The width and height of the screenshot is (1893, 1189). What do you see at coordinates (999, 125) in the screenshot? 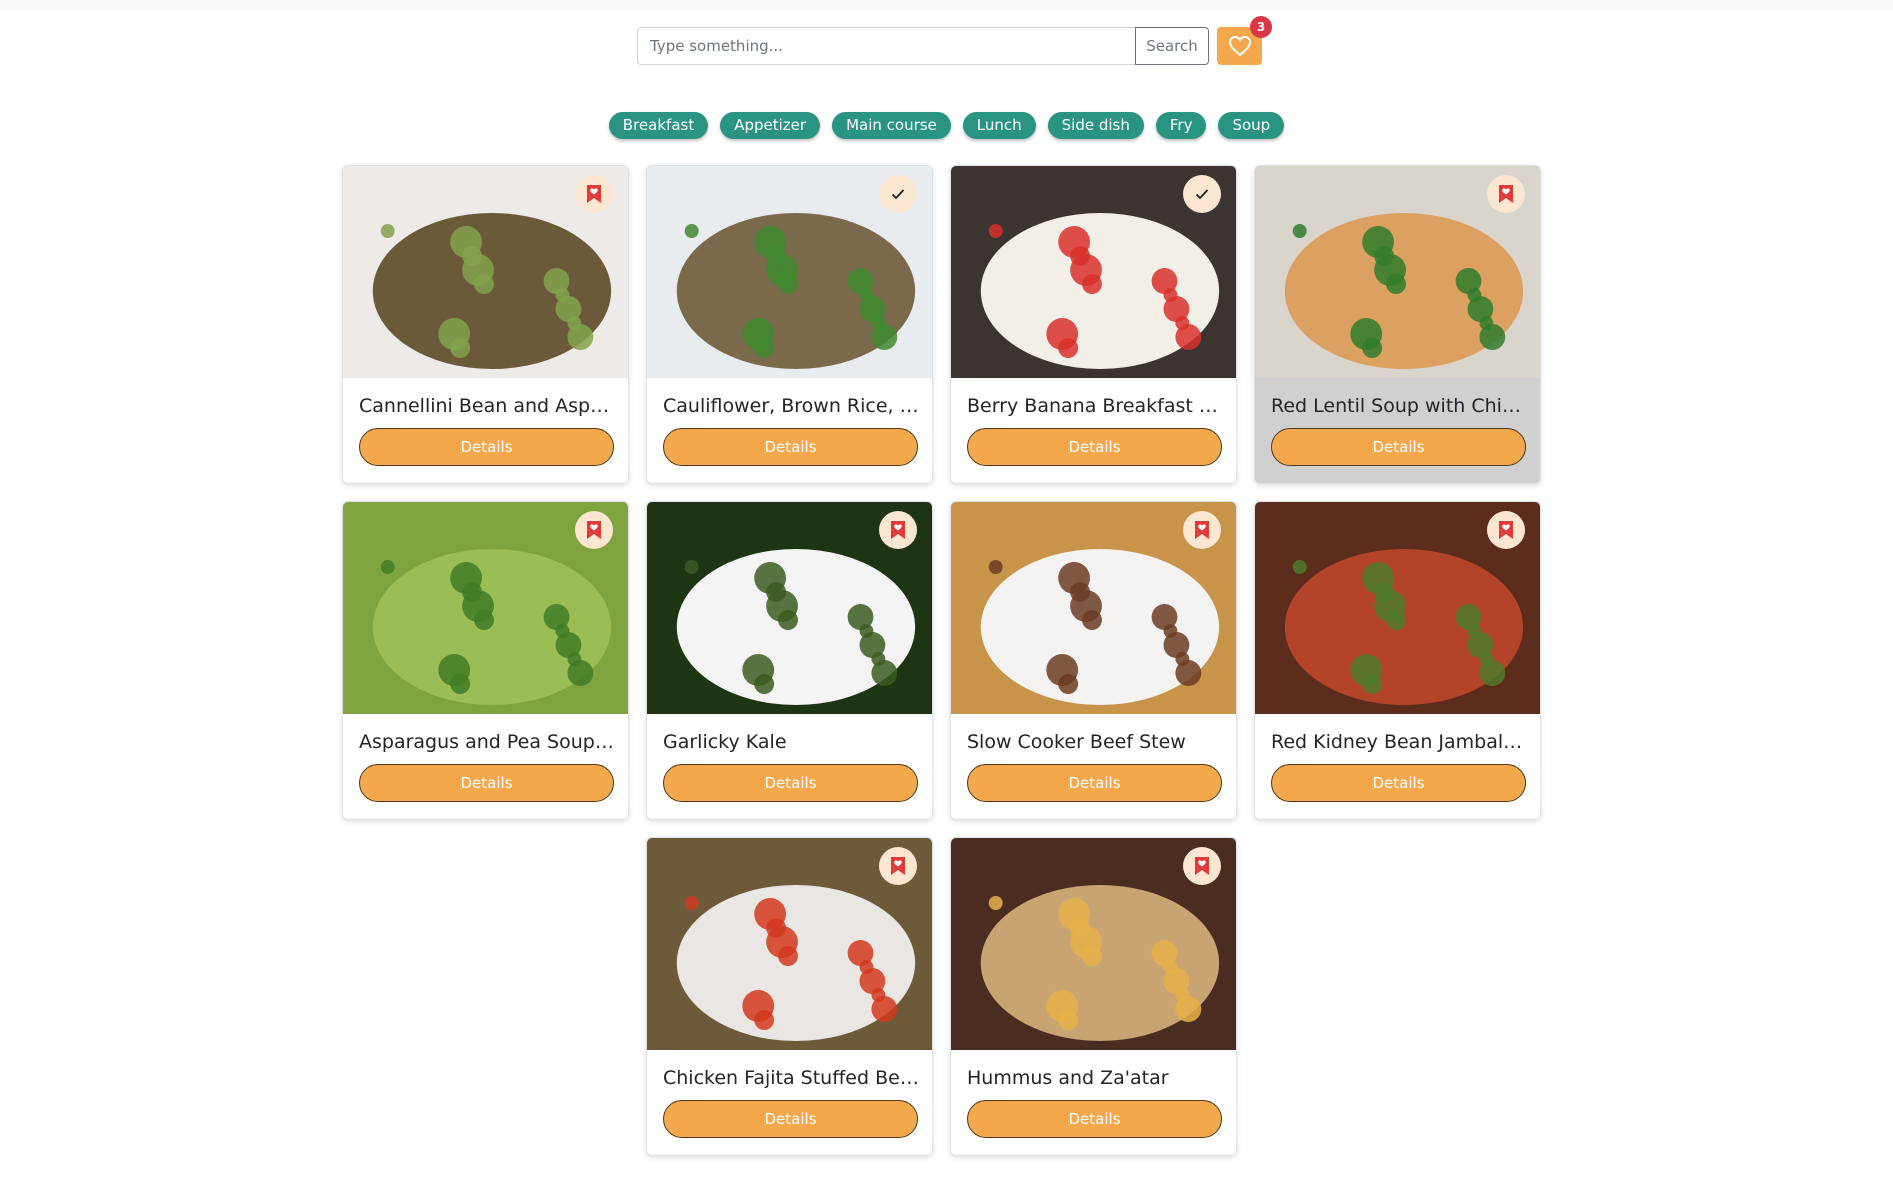
I see `category-pill: Lunch` at bounding box center [999, 125].